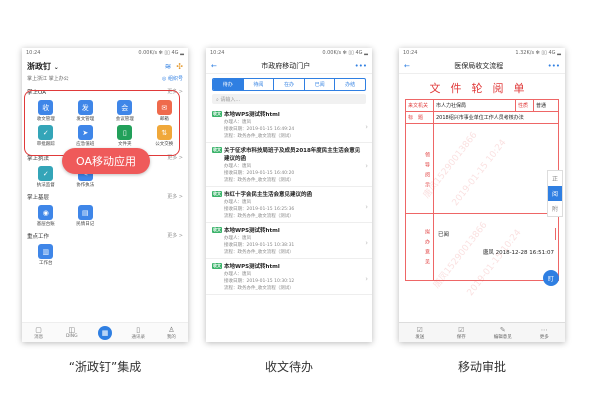  I want to click on action-button-3: ⋯ 更多, so click(545, 332).